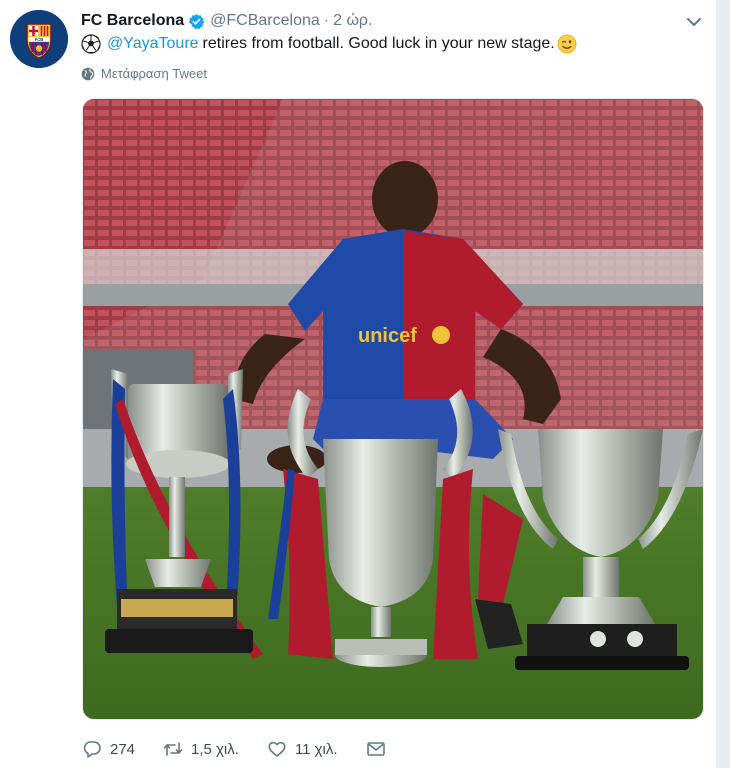 The image size is (730, 768). What do you see at coordinates (215, 749) in the screenshot?
I see `retweet-count: 1,5 χιλ.` at bounding box center [215, 749].